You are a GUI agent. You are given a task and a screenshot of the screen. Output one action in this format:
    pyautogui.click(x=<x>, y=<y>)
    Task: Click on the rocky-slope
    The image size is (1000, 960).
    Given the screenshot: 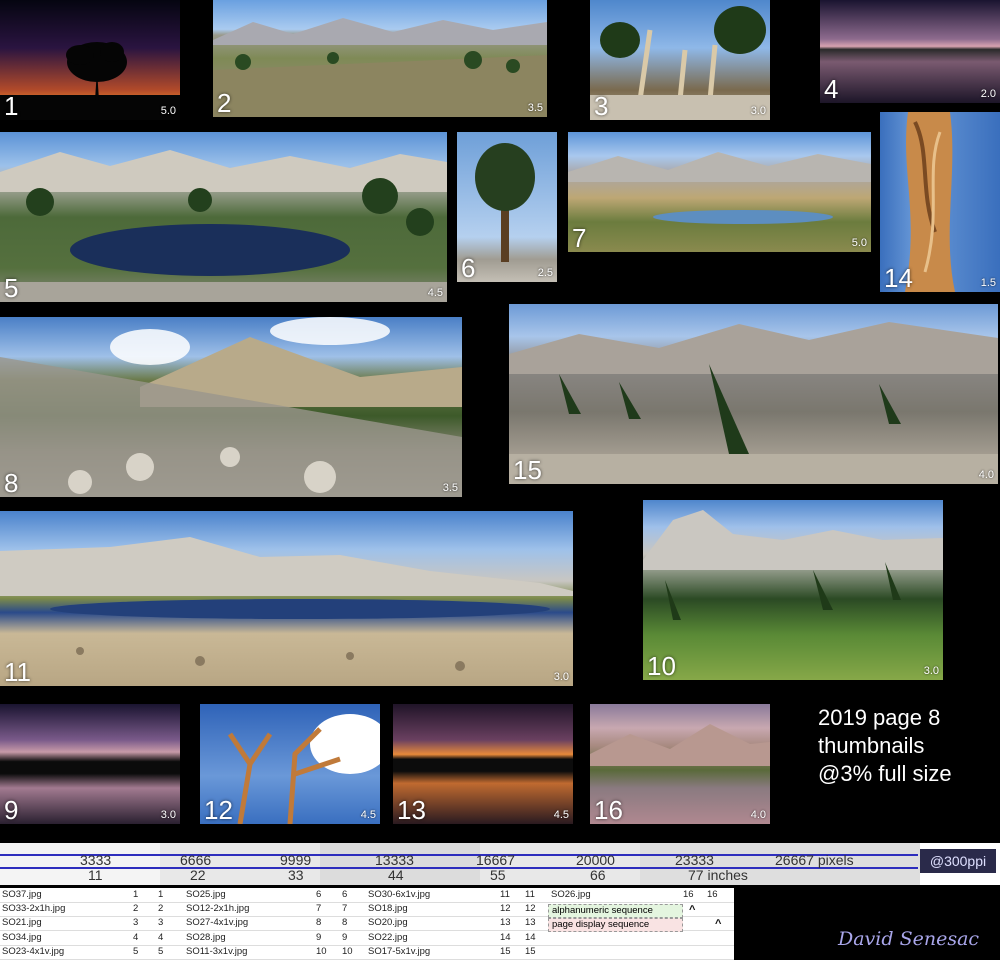 What is the action you would take?
    pyautogui.click(x=231, y=407)
    